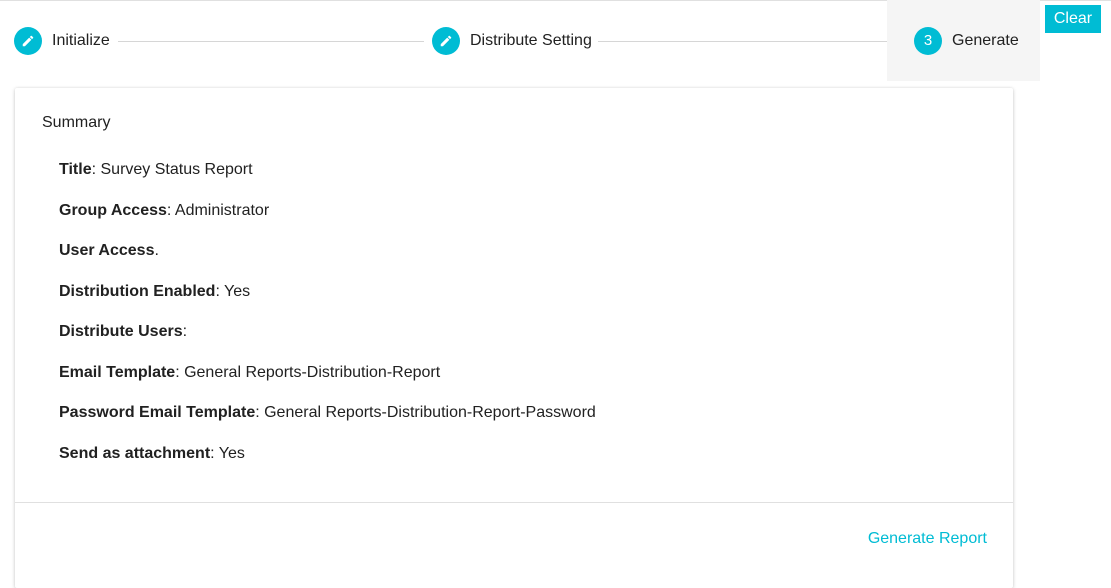 Image resolution: width=1111 pixels, height=588 pixels. What do you see at coordinates (327, 341) in the screenshot?
I see `summary-item-distribute-users: Distribute Users:` at bounding box center [327, 341].